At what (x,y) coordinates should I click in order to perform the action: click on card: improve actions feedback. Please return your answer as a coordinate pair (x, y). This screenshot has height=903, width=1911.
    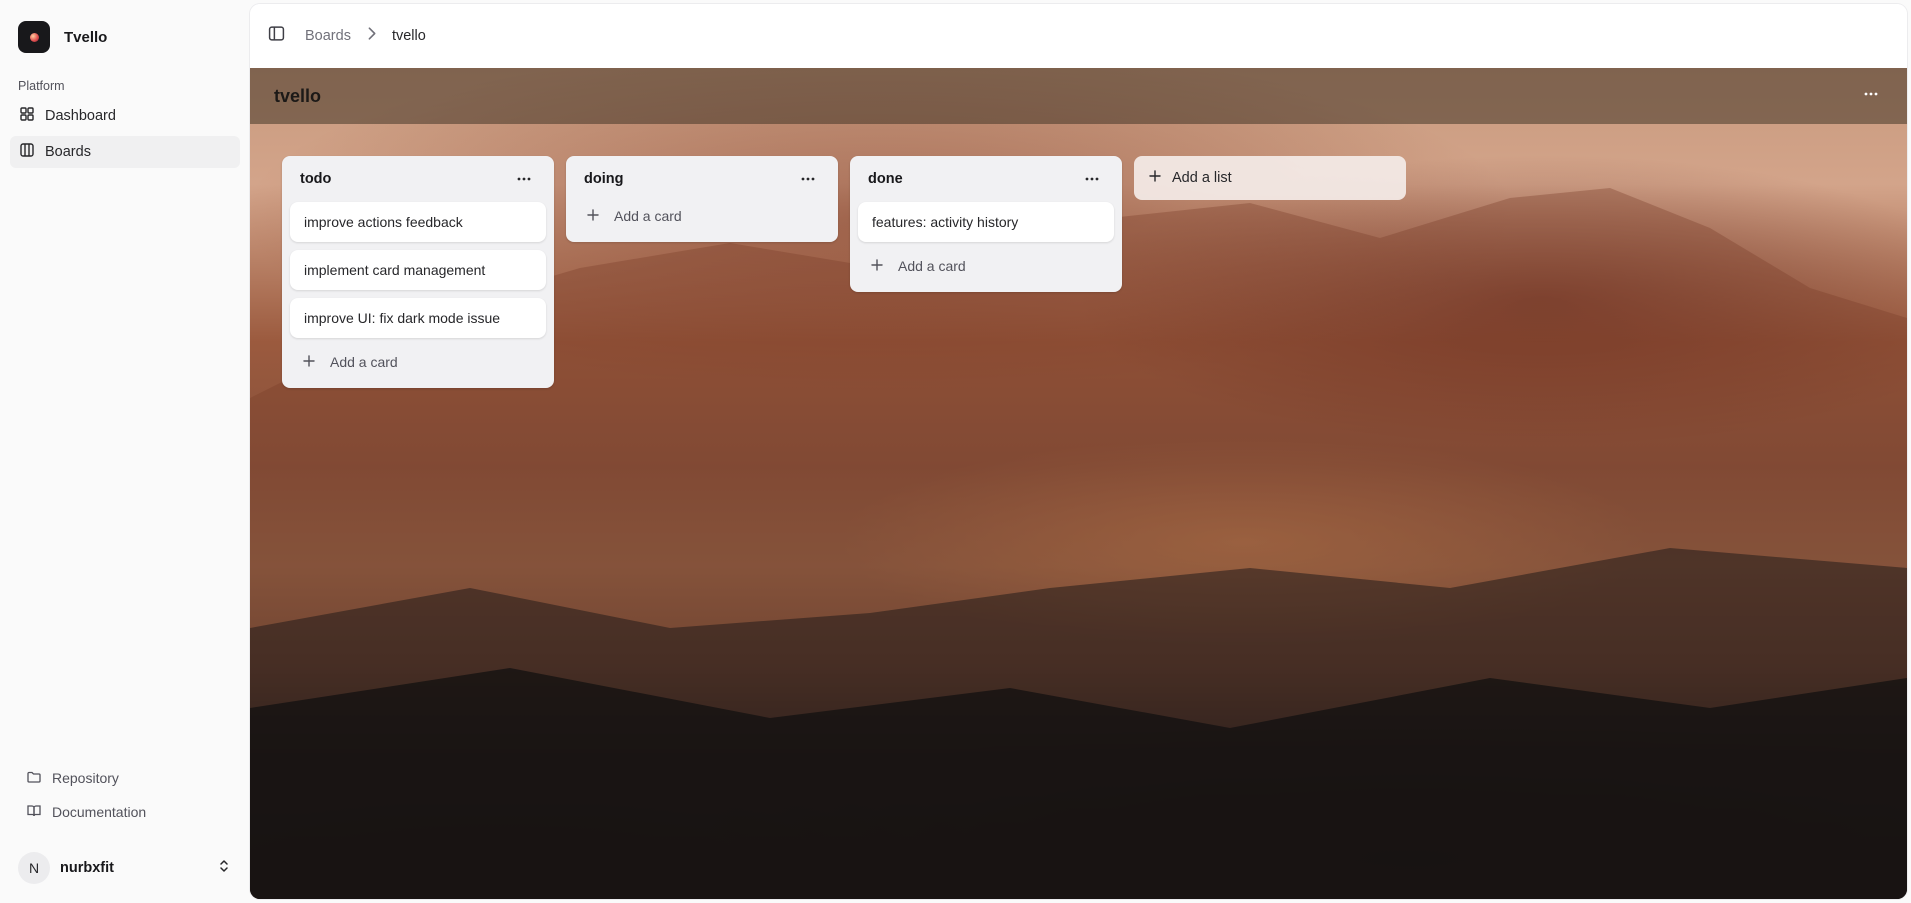
    Looking at the image, I should click on (418, 222).